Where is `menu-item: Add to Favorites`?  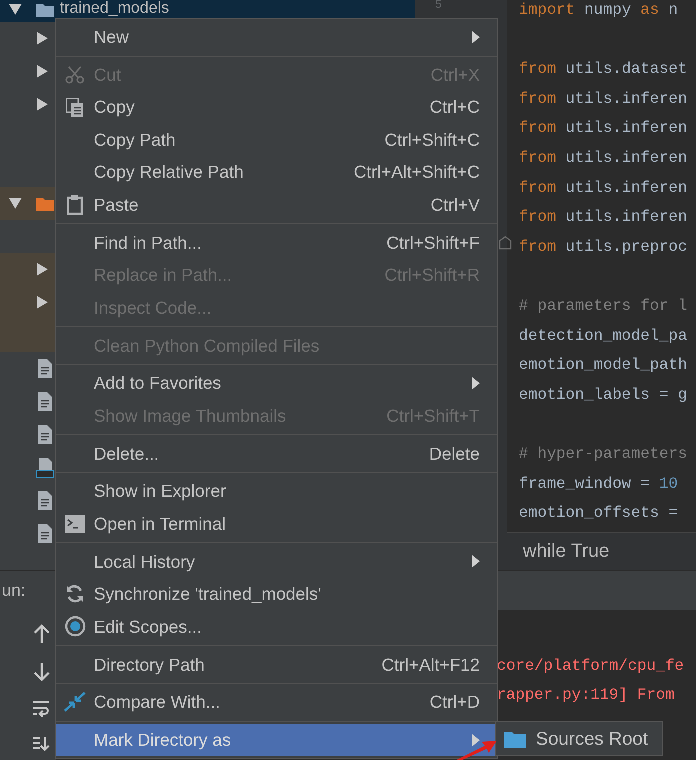 menu-item: Add to Favorites is located at coordinates (276, 383).